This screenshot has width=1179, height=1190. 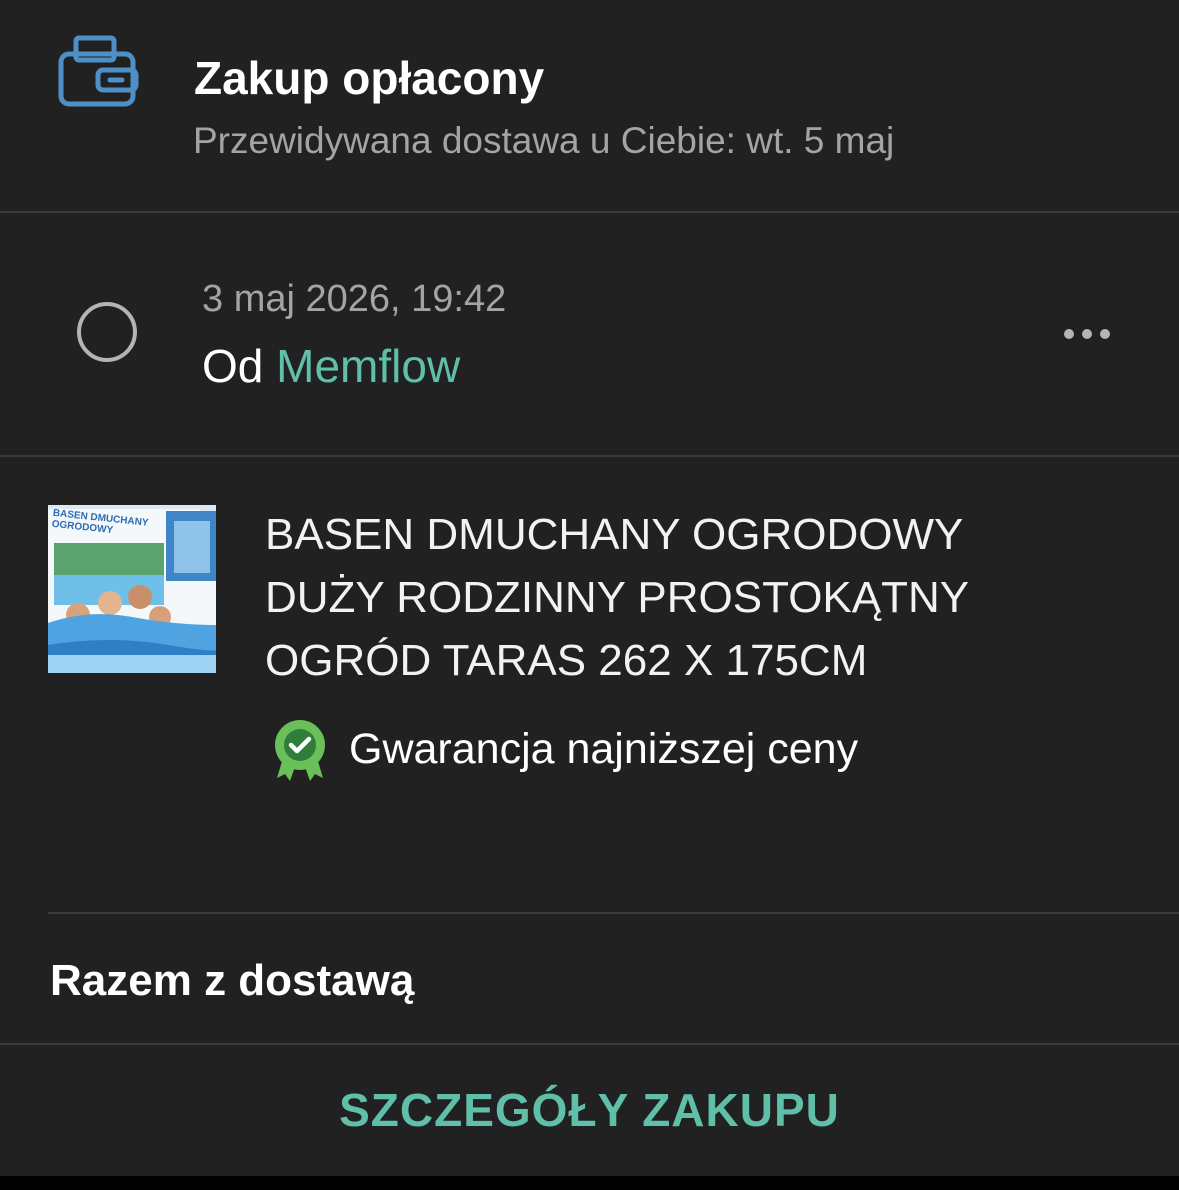 What do you see at coordinates (132, 589) in the screenshot?
I see `product-thumbnail: BASEN DMUCHANY OGRODOWY` at bounding box center [132, 589].